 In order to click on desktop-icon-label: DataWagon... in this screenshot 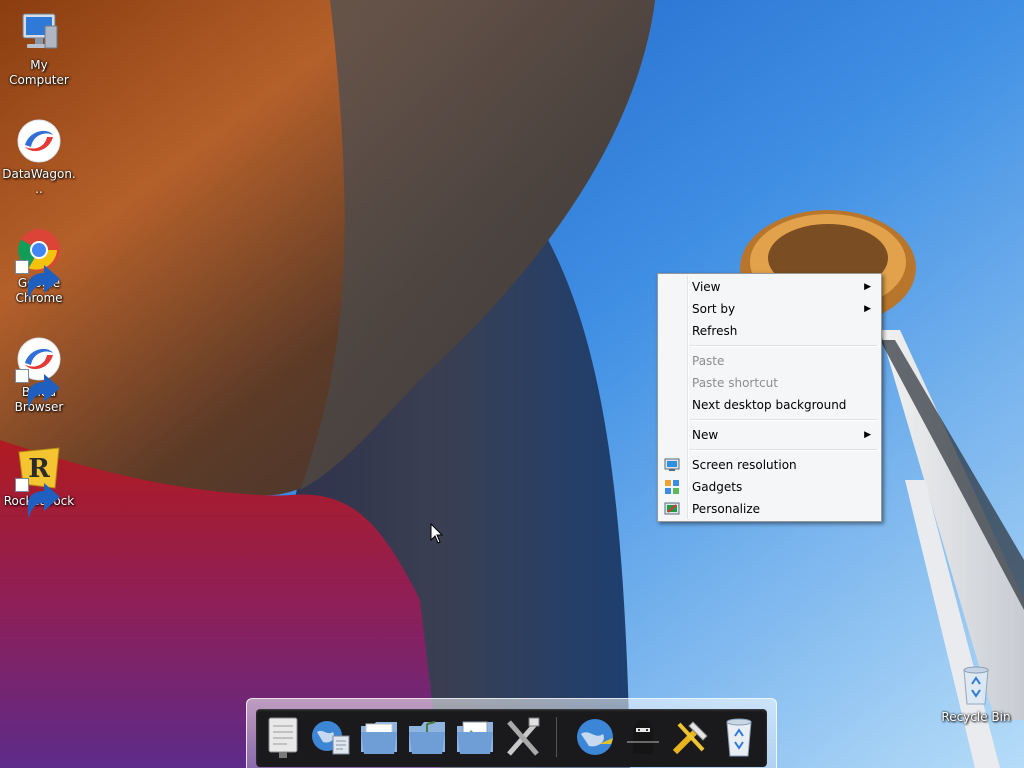, I will do `click(39, 181)`.